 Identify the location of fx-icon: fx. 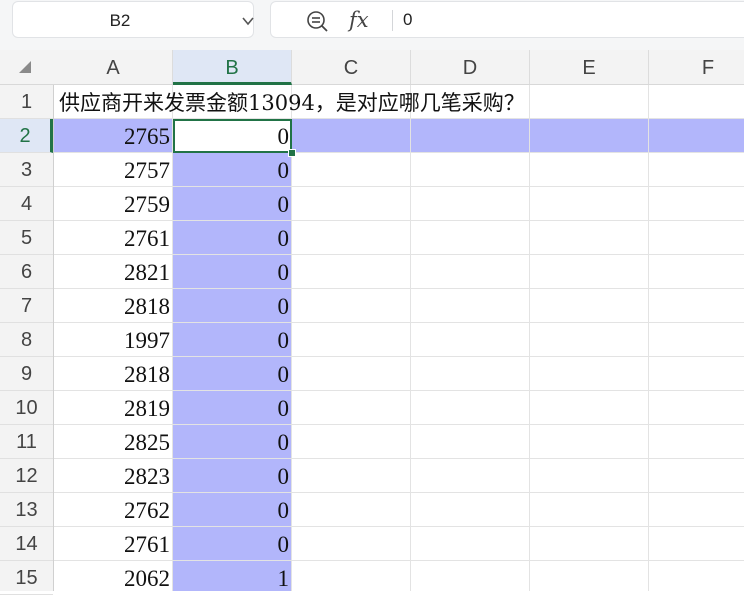
(359, 20).